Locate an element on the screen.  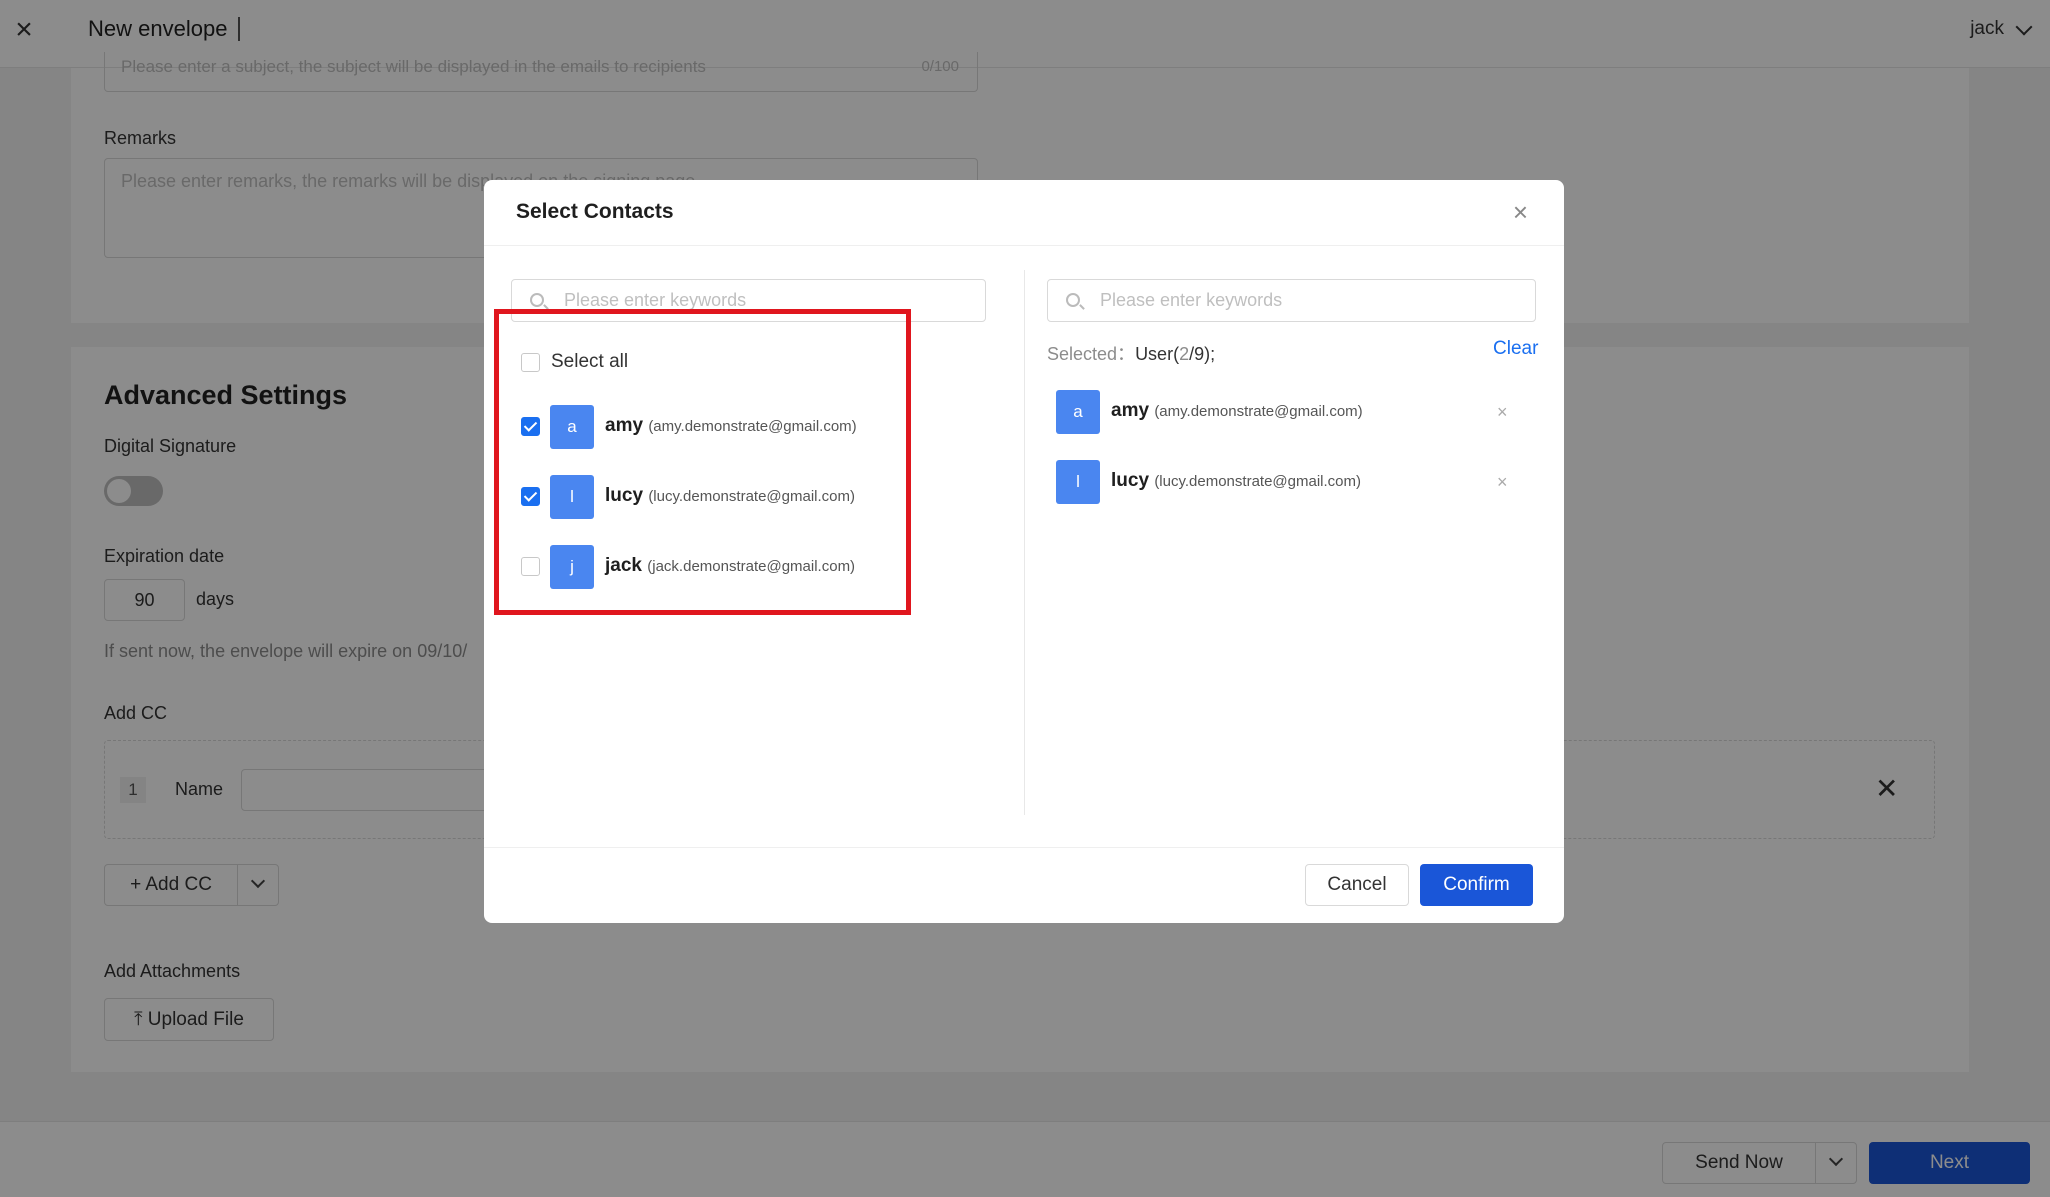
remove-lucy-icon: × is located at coordinates (1502, 482).